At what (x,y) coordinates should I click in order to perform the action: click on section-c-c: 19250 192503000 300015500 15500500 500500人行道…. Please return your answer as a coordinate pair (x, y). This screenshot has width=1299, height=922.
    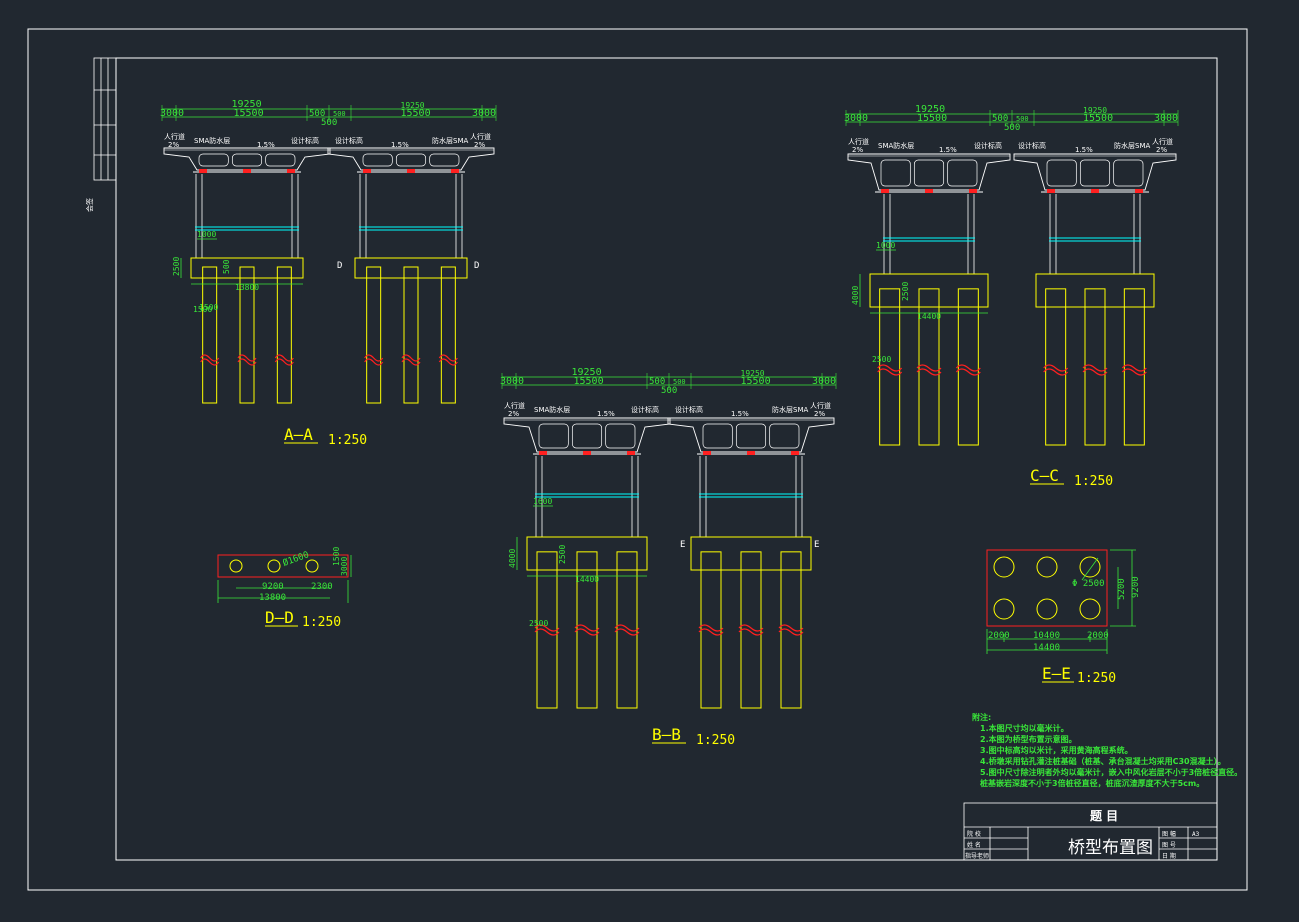
    Looking at the image, I should click on (1011, 296).